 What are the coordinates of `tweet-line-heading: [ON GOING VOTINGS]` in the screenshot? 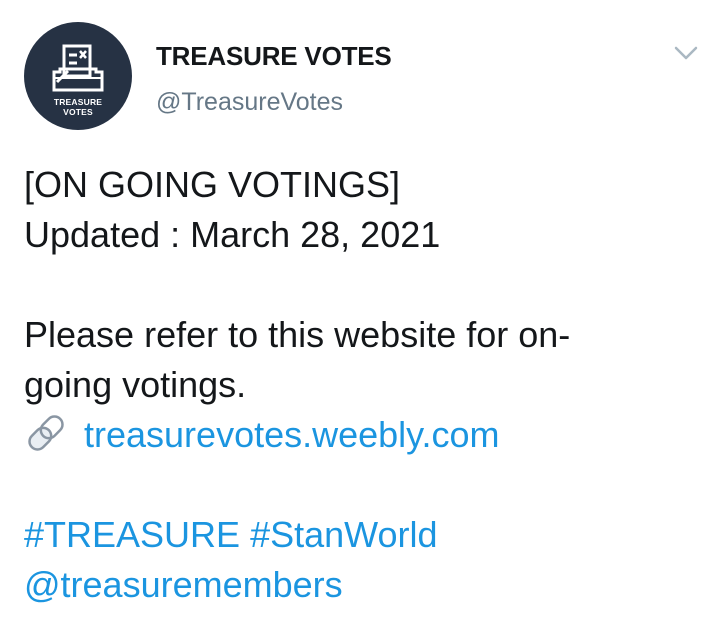 It's located at (212, 184).